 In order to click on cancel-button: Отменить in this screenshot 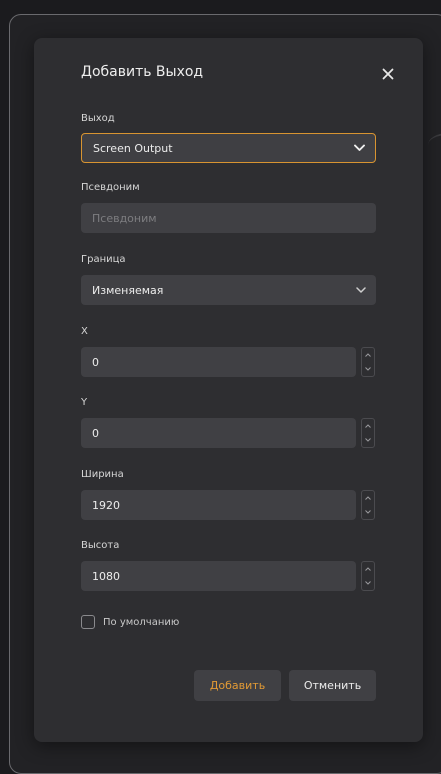, I will do `click(332, 685)`.